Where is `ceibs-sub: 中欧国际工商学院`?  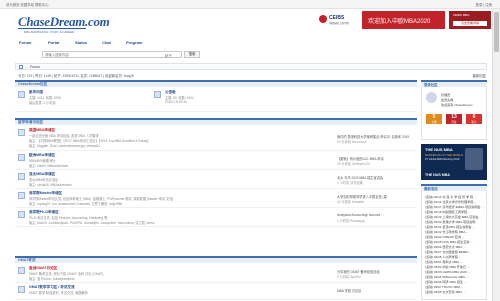 ceibs-sub: 中欧国际工商学院 is located at coordinates (339, 23).